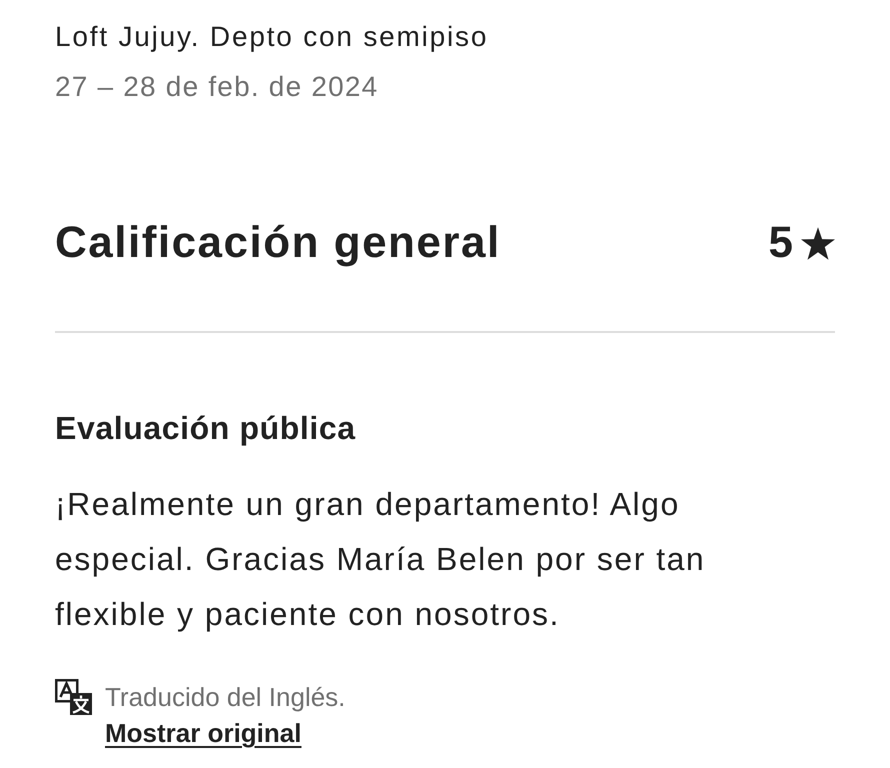 This screenshot has width=890, height=768. I want to click on show-original-link: Mostrar original, so click(203, 733).